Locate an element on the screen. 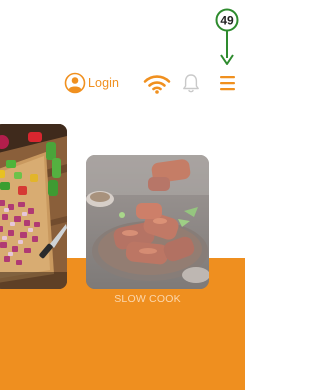 The height and width of the screenshot is (390, 320). slow-cook-label: SLOW COOK is located at coordinates (147, 299).